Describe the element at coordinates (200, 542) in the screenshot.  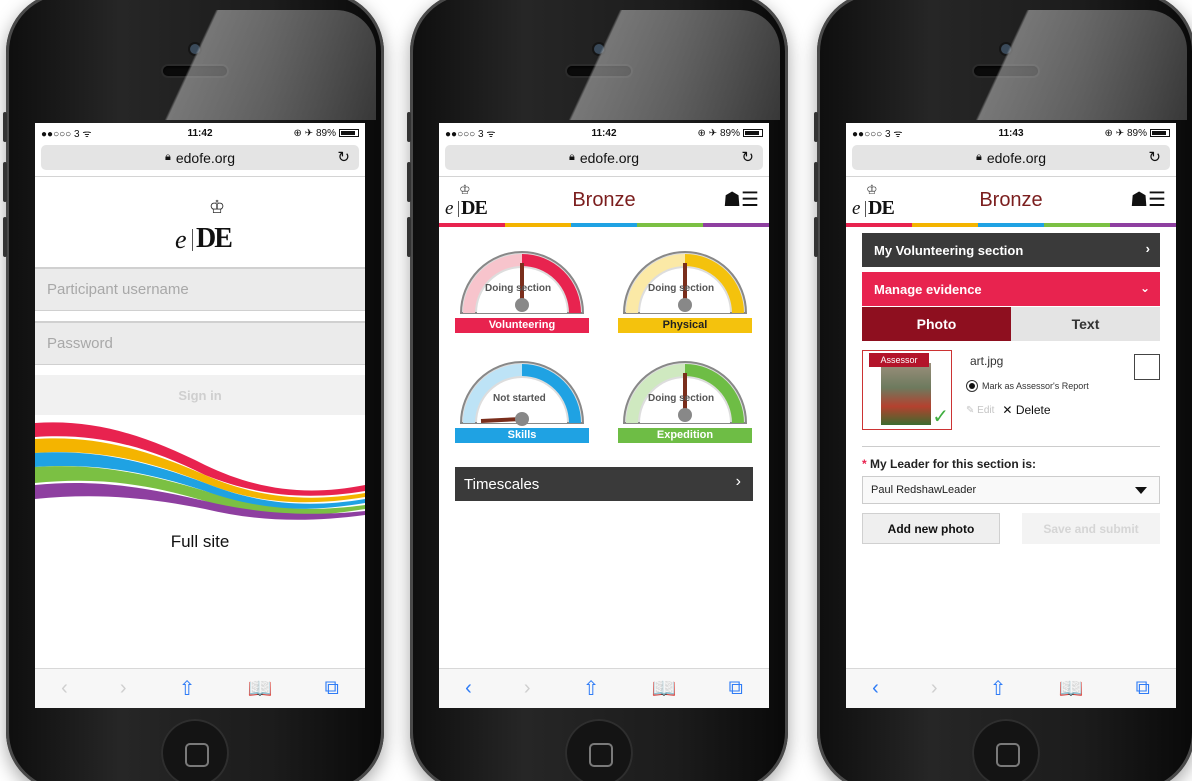
I see `full-site-link: Full site` at that location.